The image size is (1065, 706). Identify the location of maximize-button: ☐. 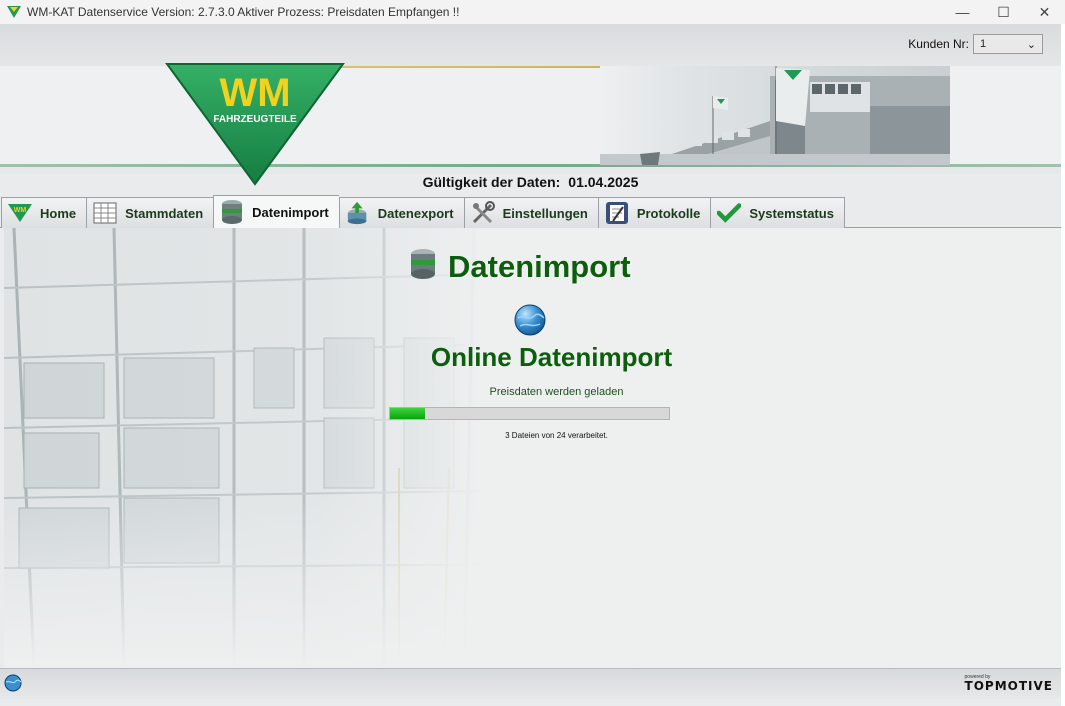
(1003, 12).